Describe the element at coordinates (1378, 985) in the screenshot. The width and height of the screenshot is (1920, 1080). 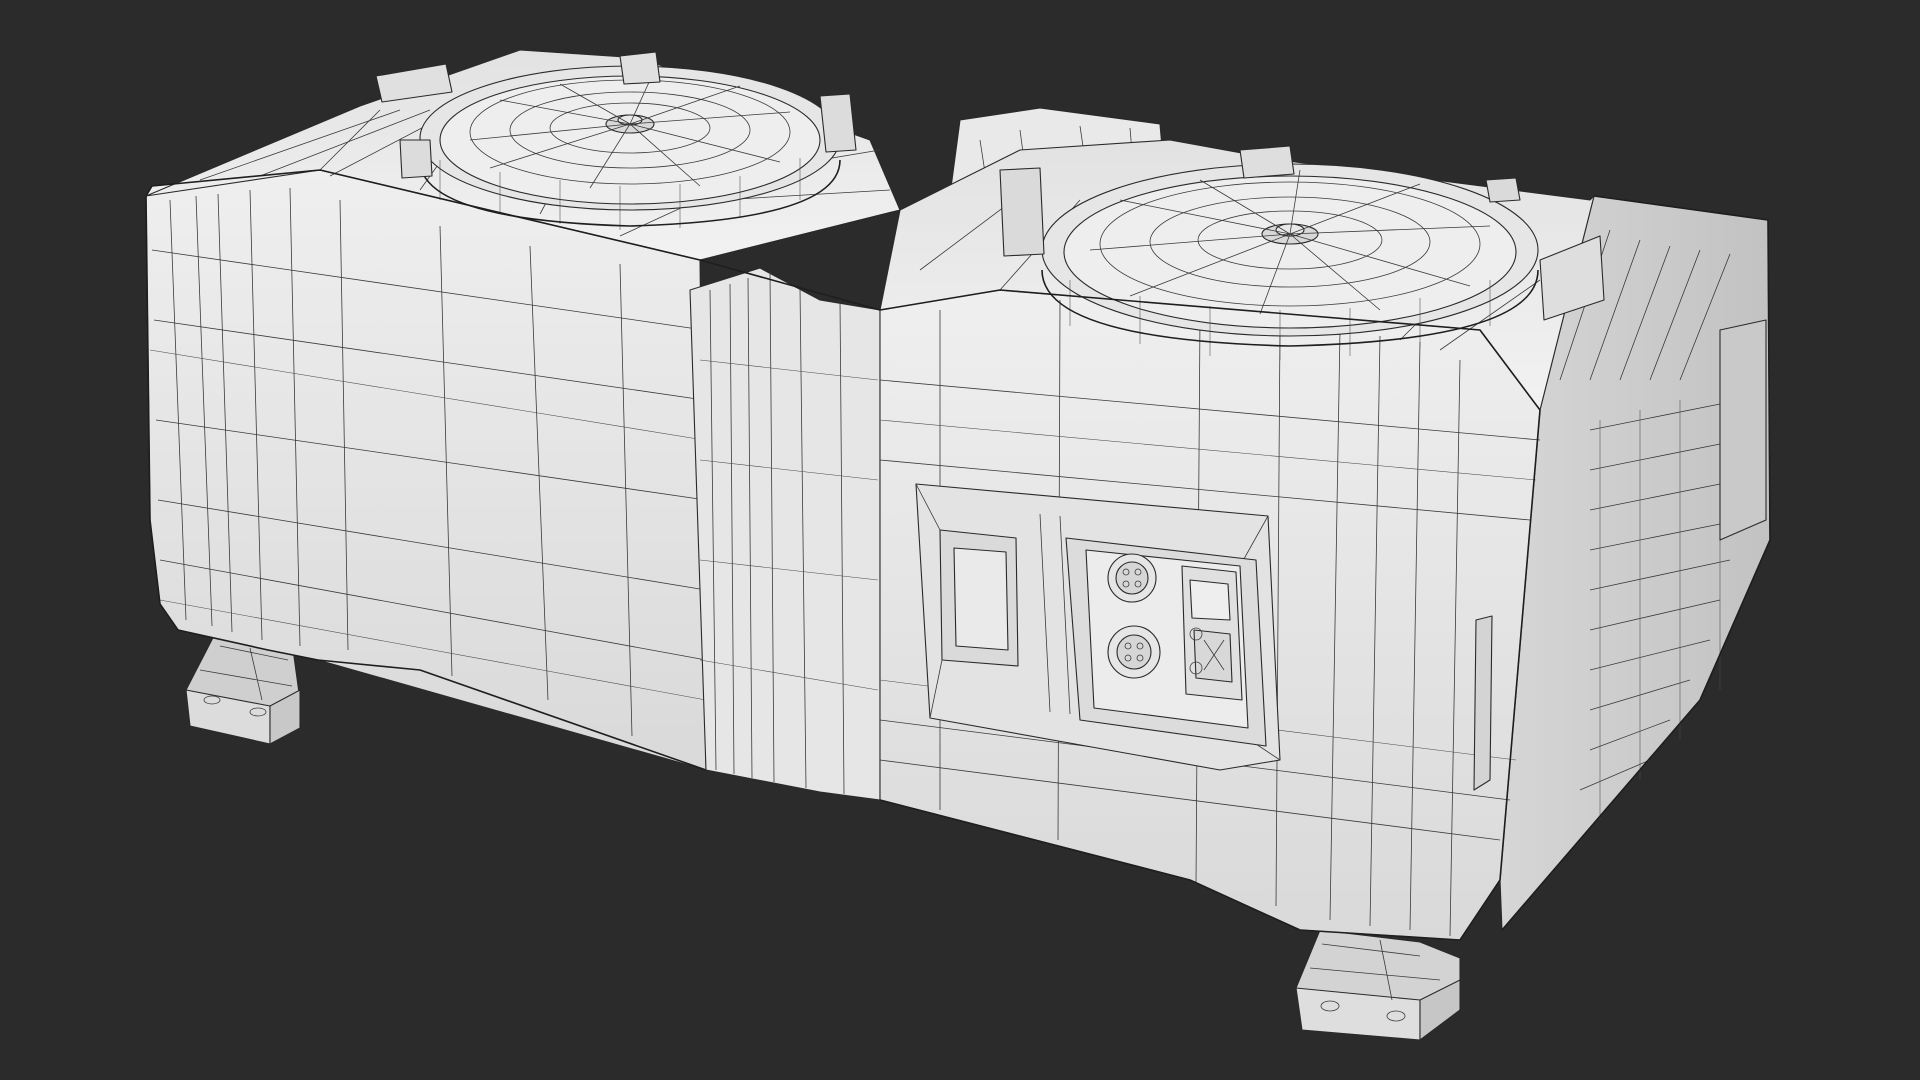
I see `foot-right` at that location.